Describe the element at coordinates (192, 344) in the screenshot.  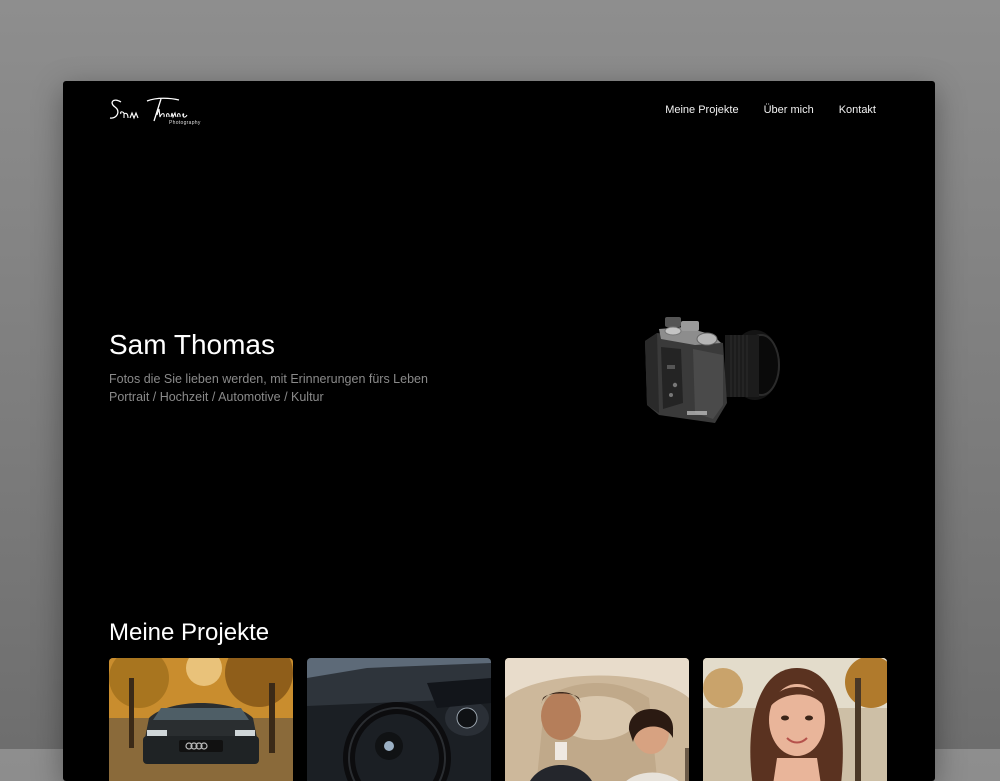
I see `hero-title: Sam Thomas` at that location.